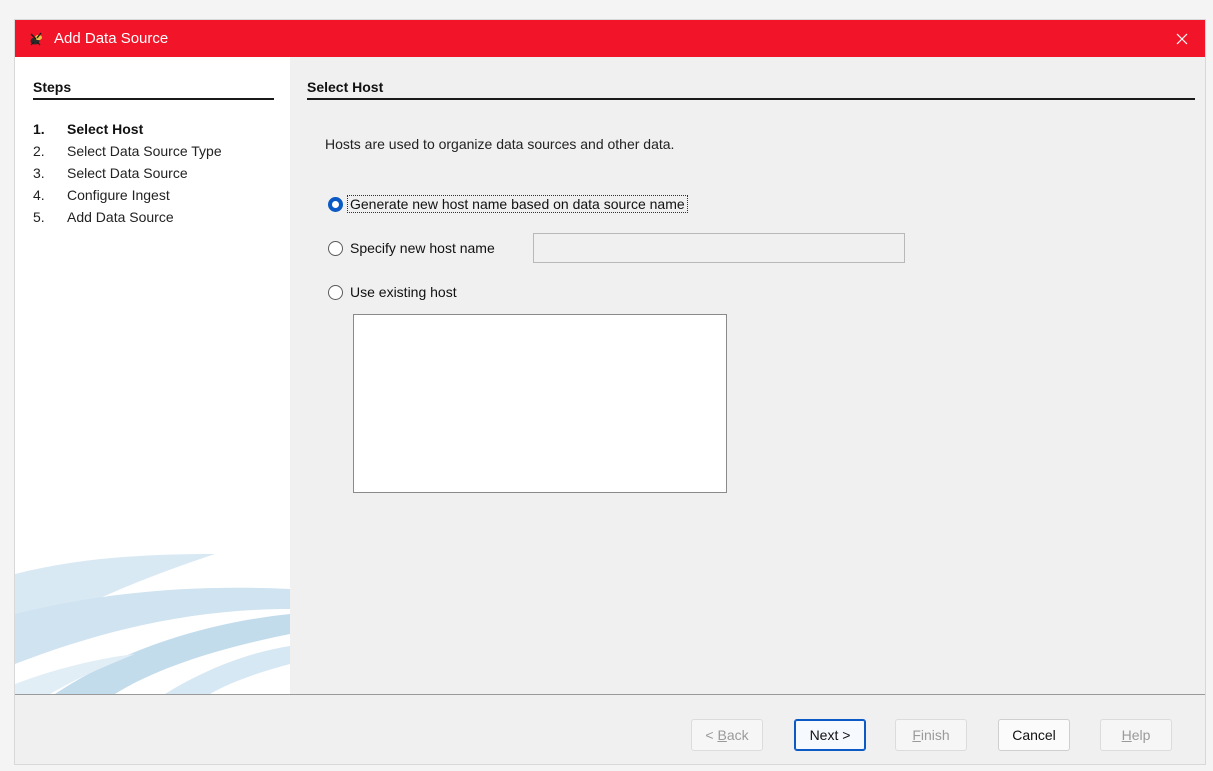 This screenshot has width=1213, height=771. I want to click on button-bar: < Back Next > Finish Cancel Help, so click(610, 729).